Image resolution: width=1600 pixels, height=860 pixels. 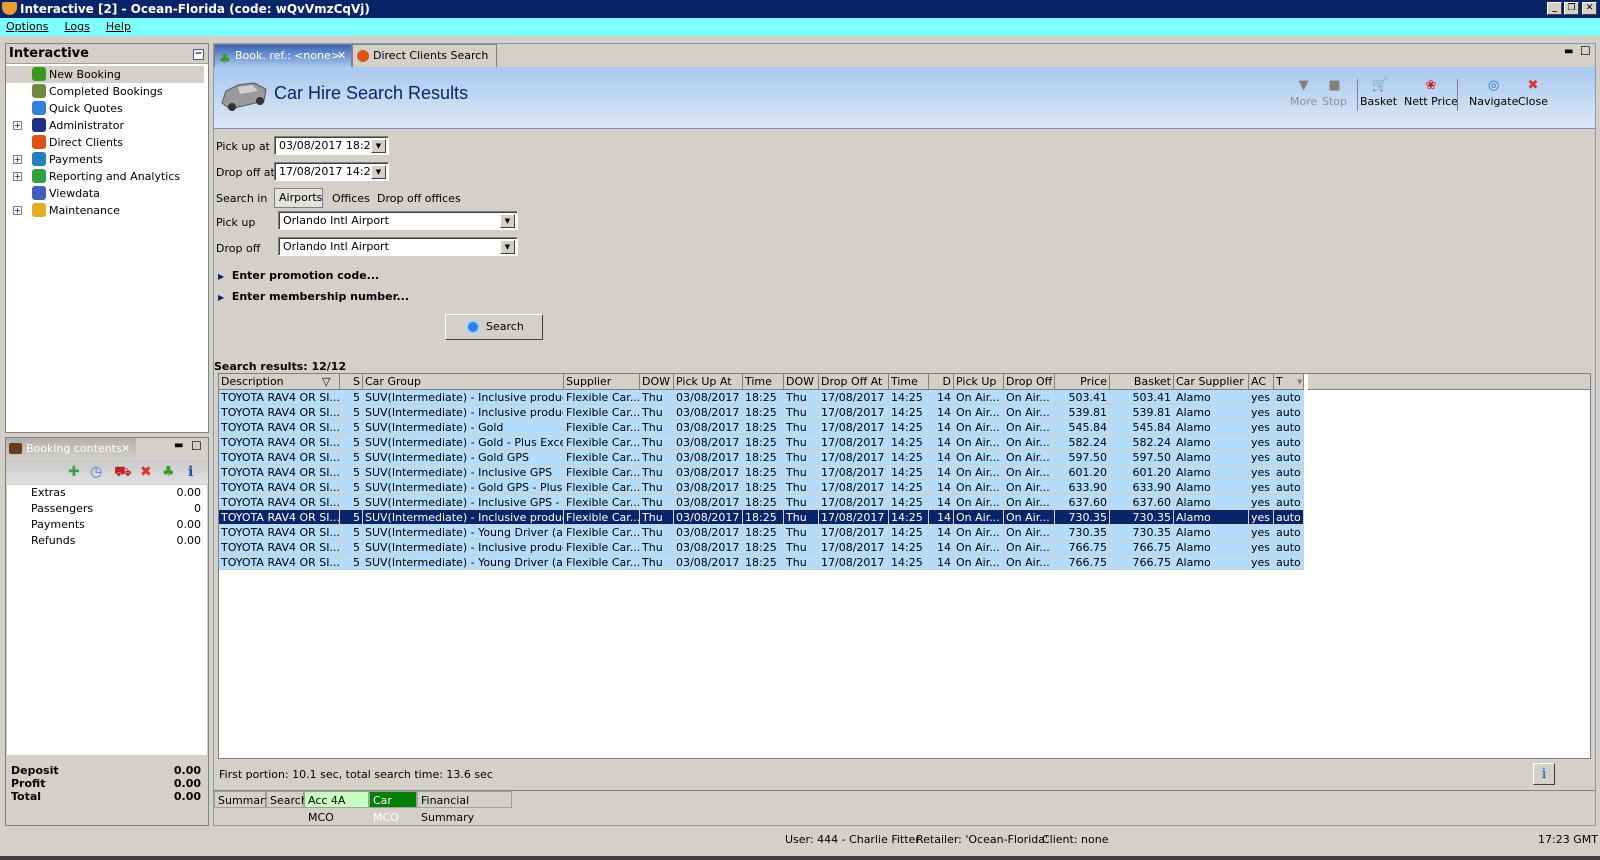 What do you see at coordinates (190, 472) in the screenshot?
I see `info-icon: i` at bounding box center [190, 472].